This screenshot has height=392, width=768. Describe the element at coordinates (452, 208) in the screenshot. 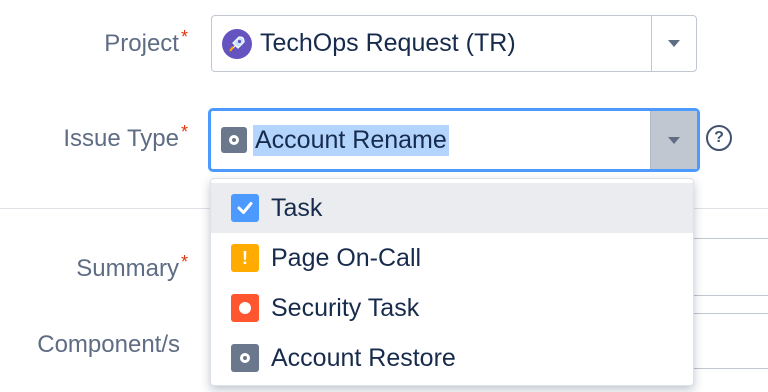

I see `dropdown-option-task: Task` at that location.